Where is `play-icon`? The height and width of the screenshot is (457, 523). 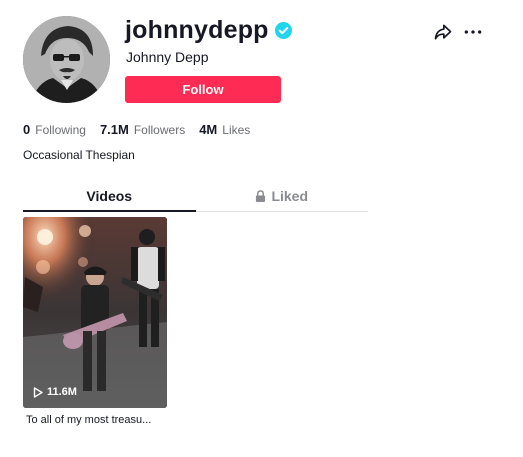
play-icon is located at coordinates (38, 392).